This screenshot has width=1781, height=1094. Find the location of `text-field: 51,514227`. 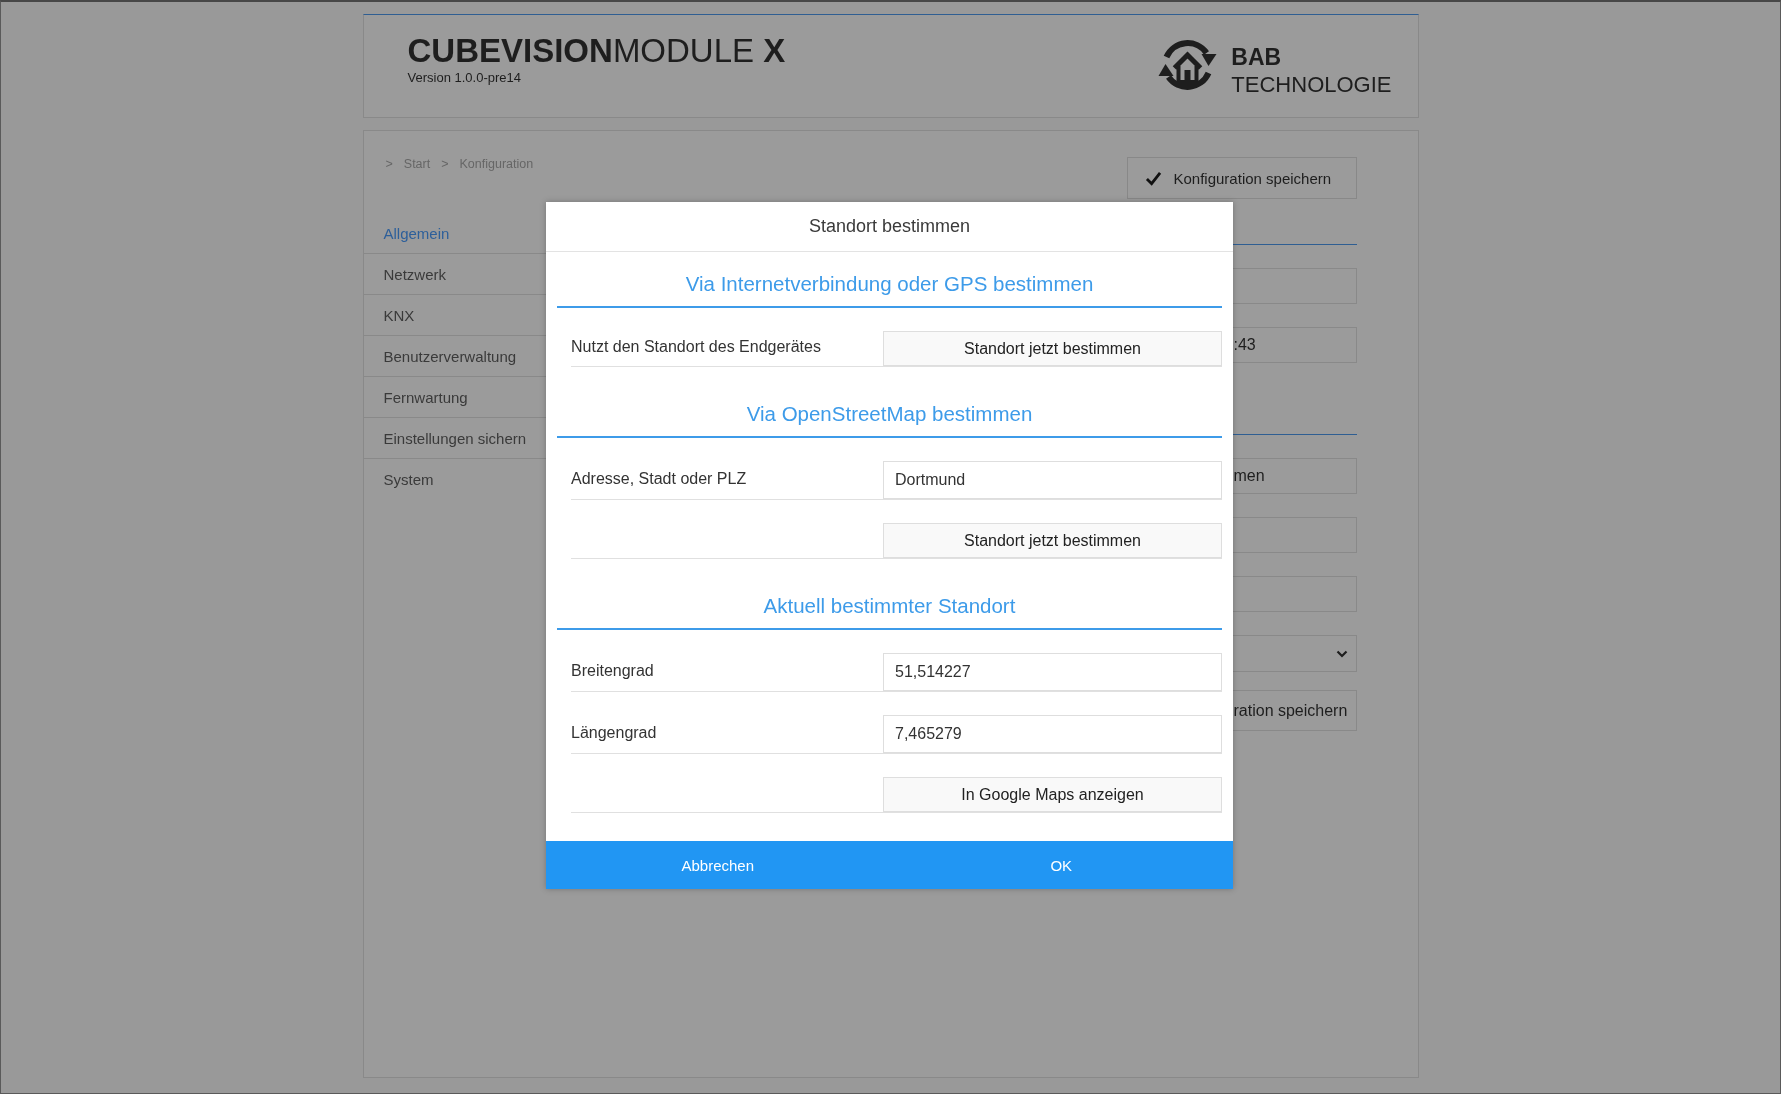

text-field: 51,514227 is located at coordinates (1052, 672).